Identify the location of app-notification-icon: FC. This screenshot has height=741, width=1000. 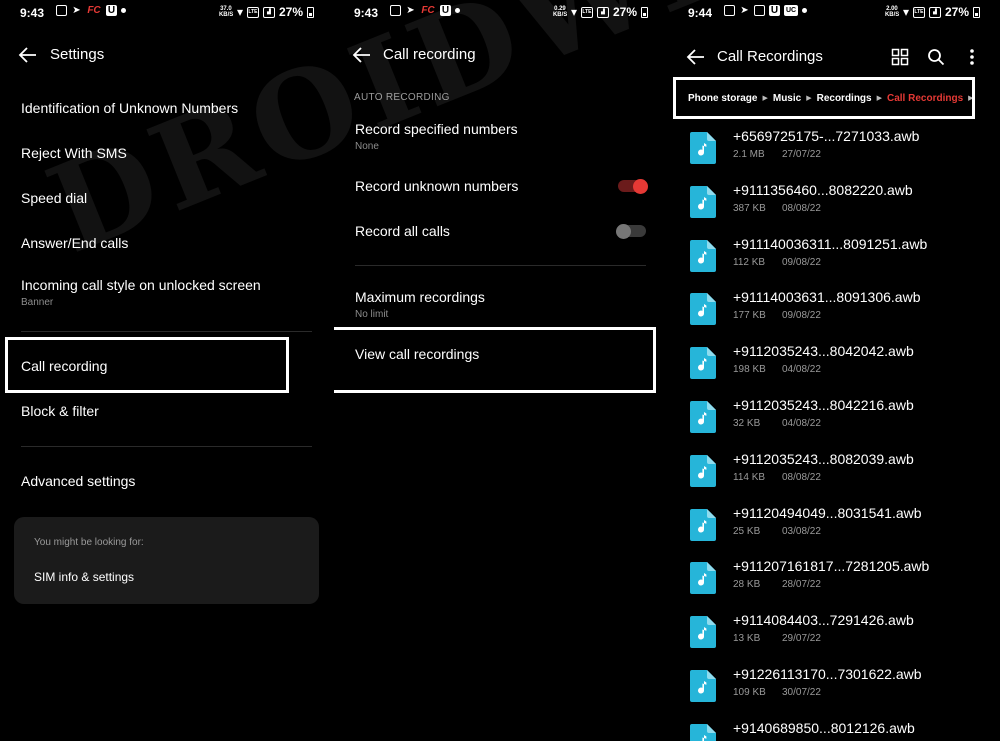
(428, 10).